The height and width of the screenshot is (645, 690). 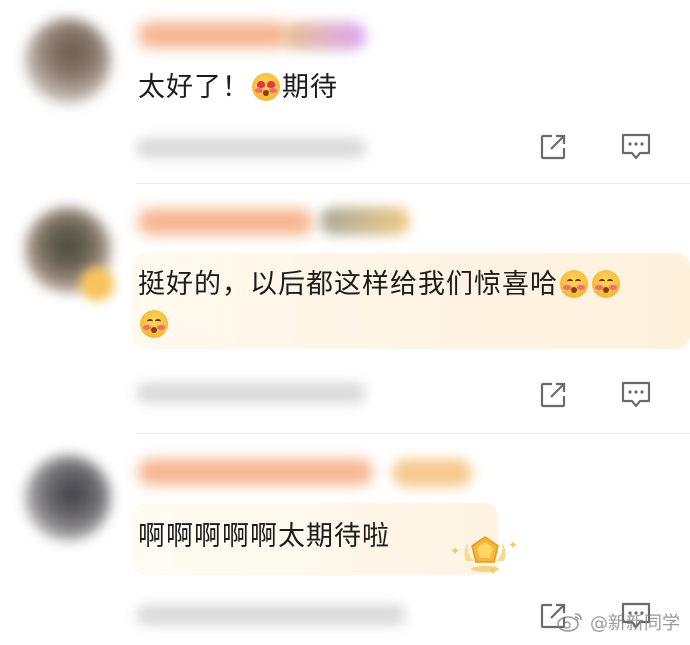 I want to click on comment-text: 太好了！ 期待, so click(x=238, y=88).